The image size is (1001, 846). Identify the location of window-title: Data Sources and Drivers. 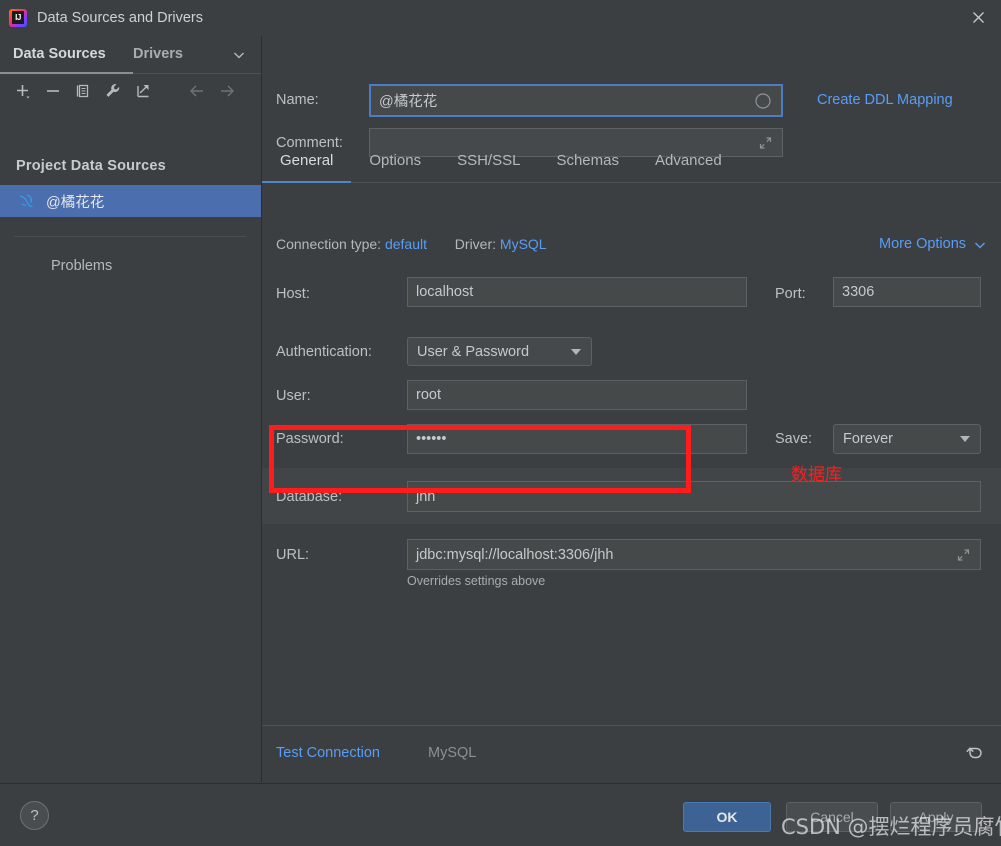
(120, 18).